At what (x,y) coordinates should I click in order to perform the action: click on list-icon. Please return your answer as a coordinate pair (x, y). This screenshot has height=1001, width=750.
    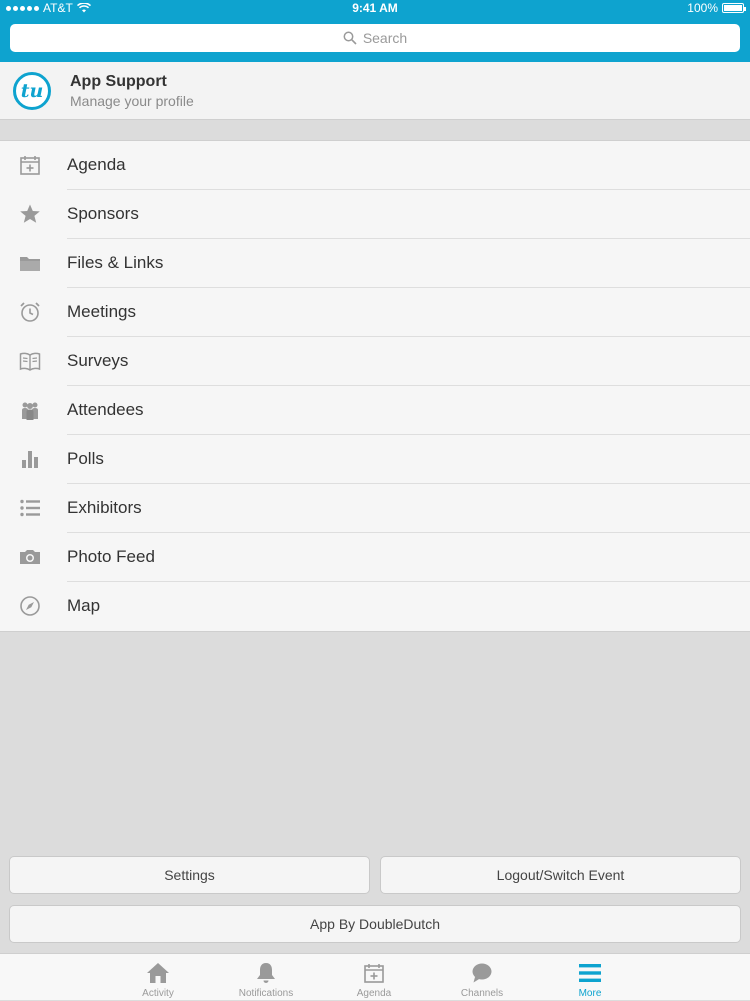
    Looking at the image, I should click on (30, 508).